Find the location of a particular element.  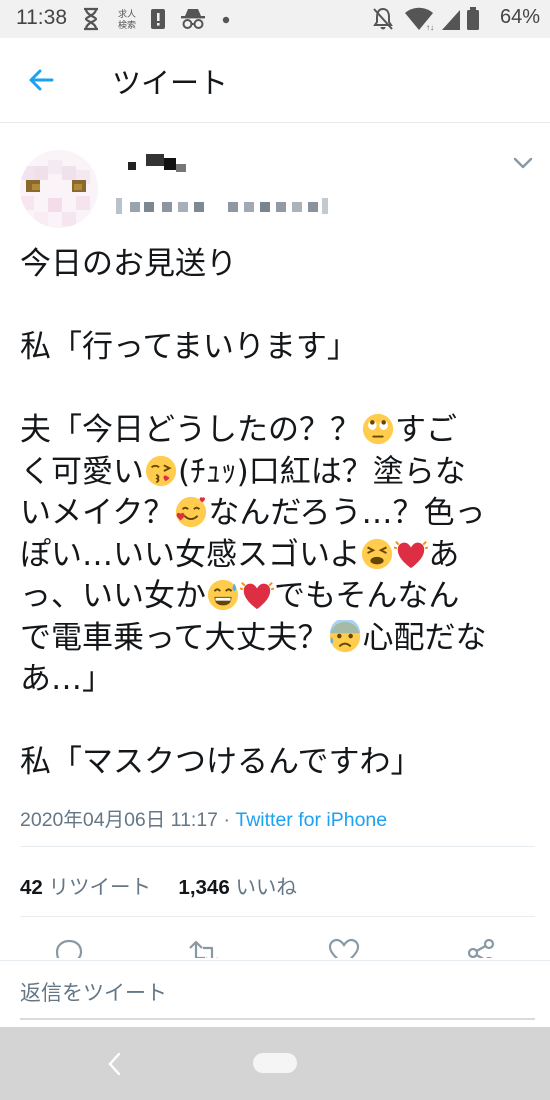

reply-button is located at coordinates (69, 947).